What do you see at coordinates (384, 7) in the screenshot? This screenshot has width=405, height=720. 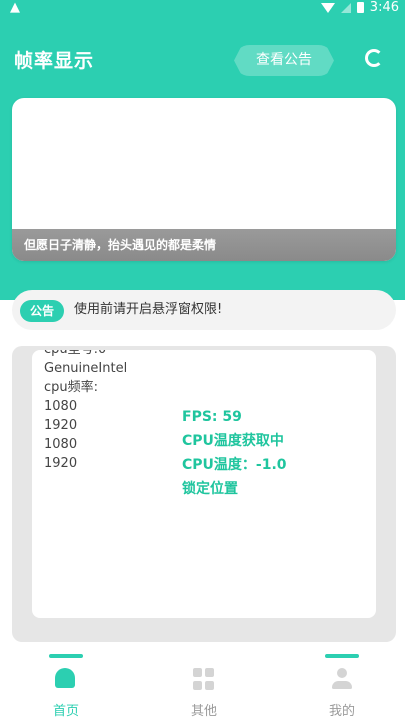 I see `status-time: 3:46` at bounding box center [384, 7].